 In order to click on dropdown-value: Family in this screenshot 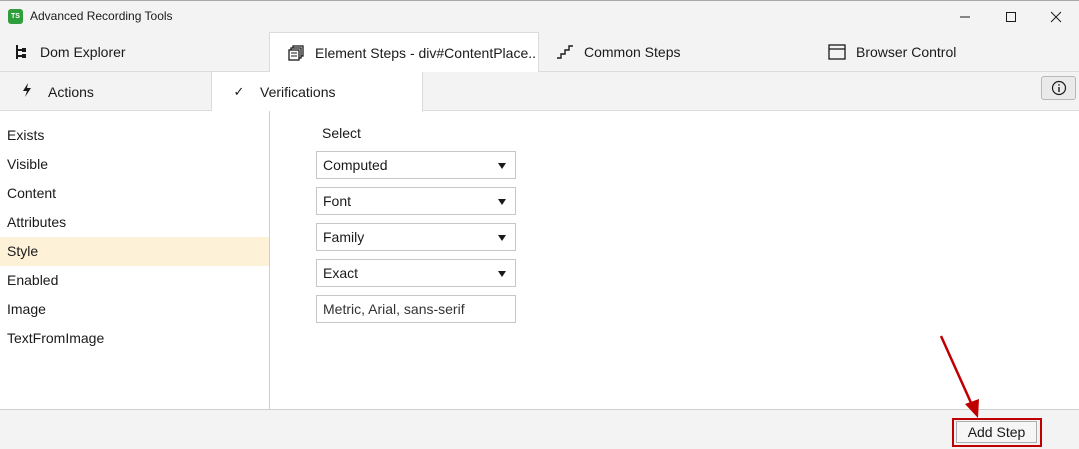, I will do `click(344, 237)`.